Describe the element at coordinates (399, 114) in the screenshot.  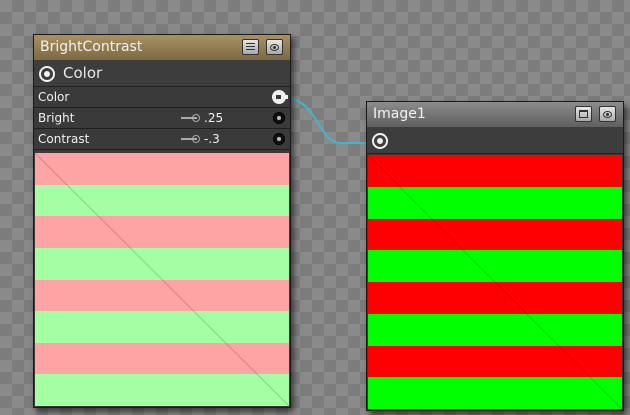
I see `node-title: Image1` at that location.